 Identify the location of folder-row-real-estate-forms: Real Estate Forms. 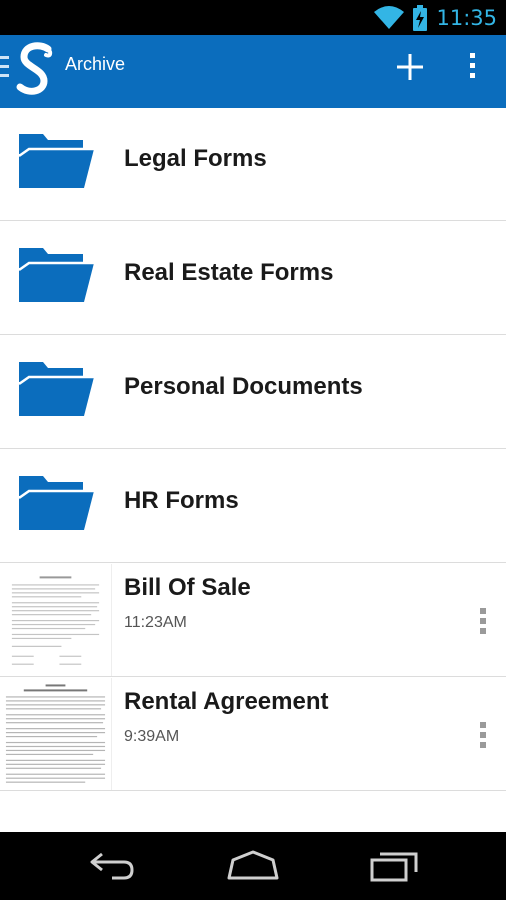
(253, 278).